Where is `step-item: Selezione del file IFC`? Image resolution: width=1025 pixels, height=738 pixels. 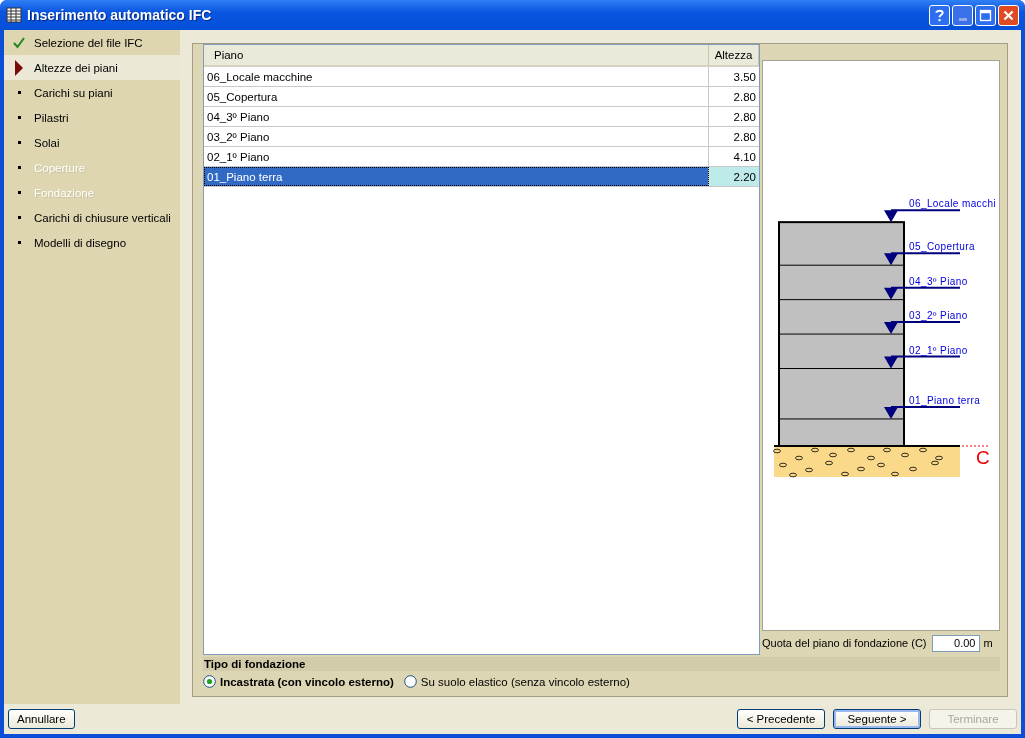 step-item: Selezione del file IFC is located at coordinates (92, 42).